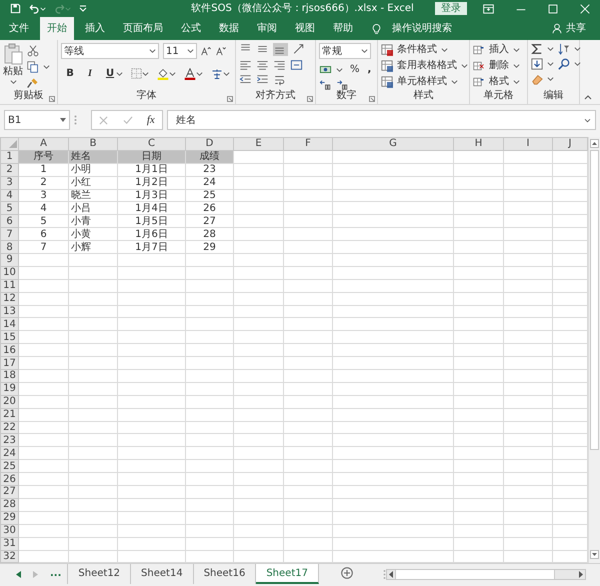 This screenshot has width=600, height=586. What do you see at coordinates (9, 453) in the screenshot?
I see `row-header: 24` at bounding box center [9, 453].